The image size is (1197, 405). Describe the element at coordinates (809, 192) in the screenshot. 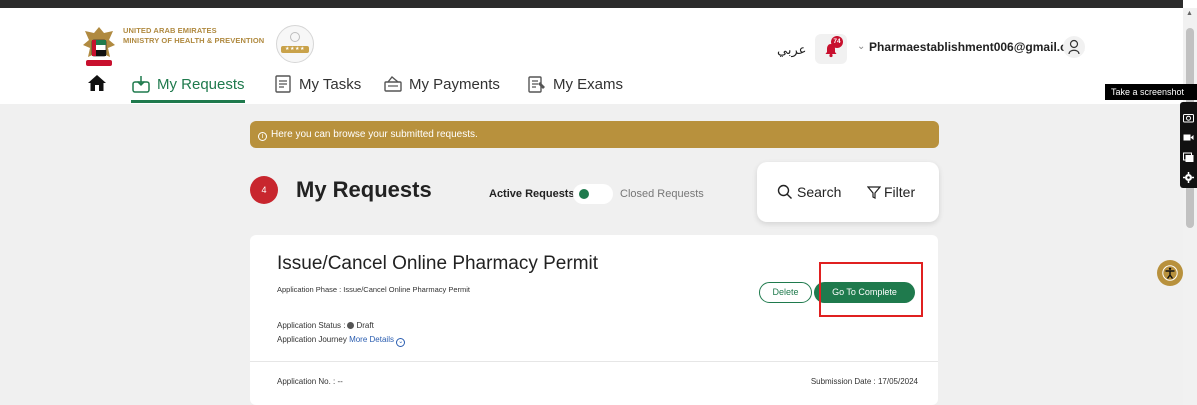

I see `search-button: Search` at that location.